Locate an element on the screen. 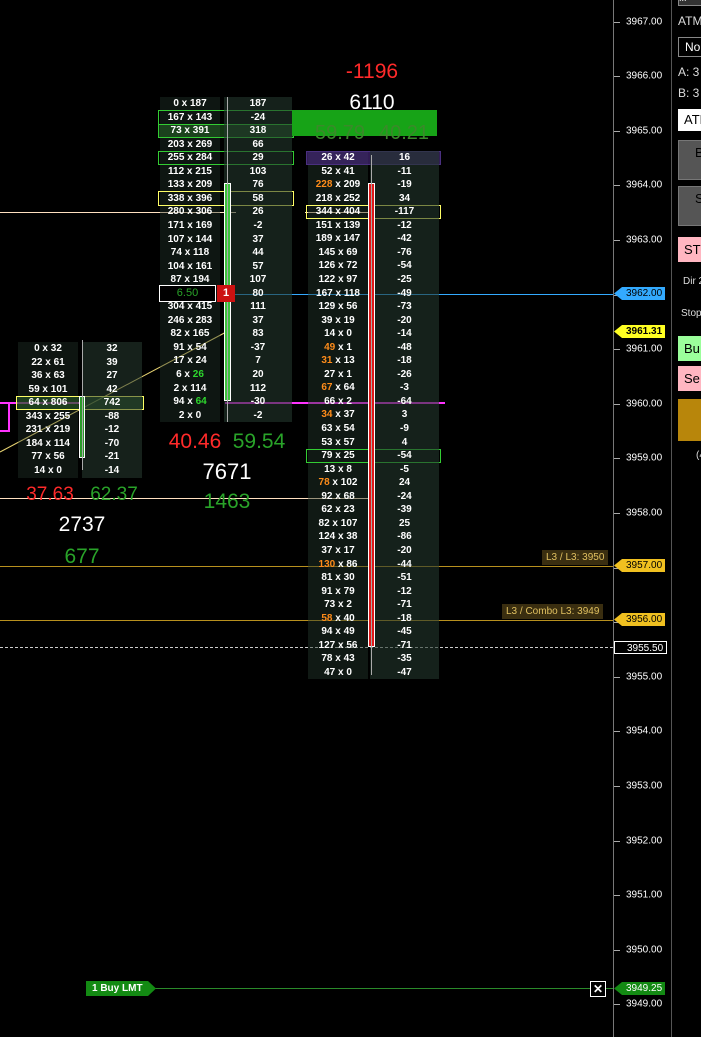  delta-cell: -24 is located at coordinates (404, 496).